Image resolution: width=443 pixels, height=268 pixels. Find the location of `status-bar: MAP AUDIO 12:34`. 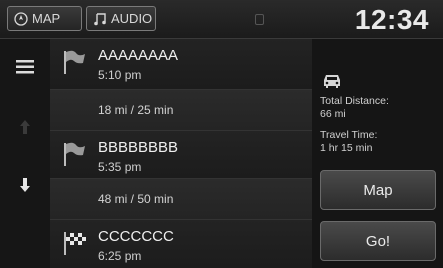

status-bar: MAP AUDIO 12:34 is located at coordinates (221, 19).